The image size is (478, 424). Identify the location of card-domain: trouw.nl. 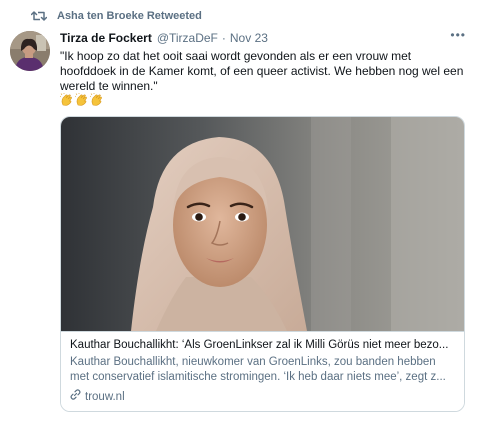
(262, 397).